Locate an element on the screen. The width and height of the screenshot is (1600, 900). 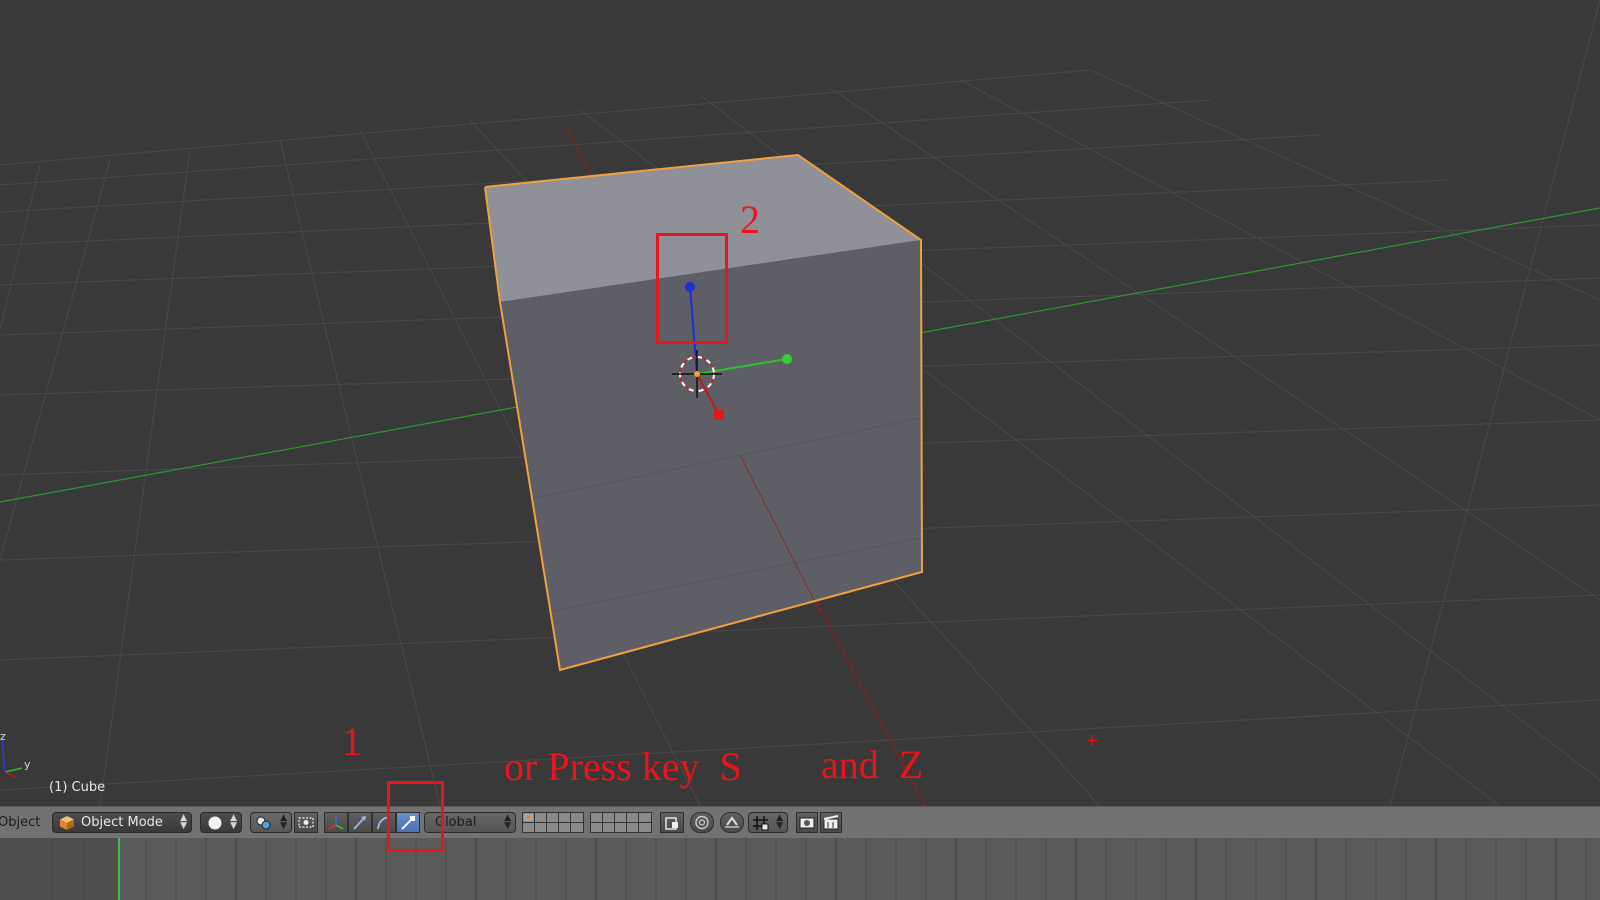
lock-layers-button is located at coordinates (672, 822).